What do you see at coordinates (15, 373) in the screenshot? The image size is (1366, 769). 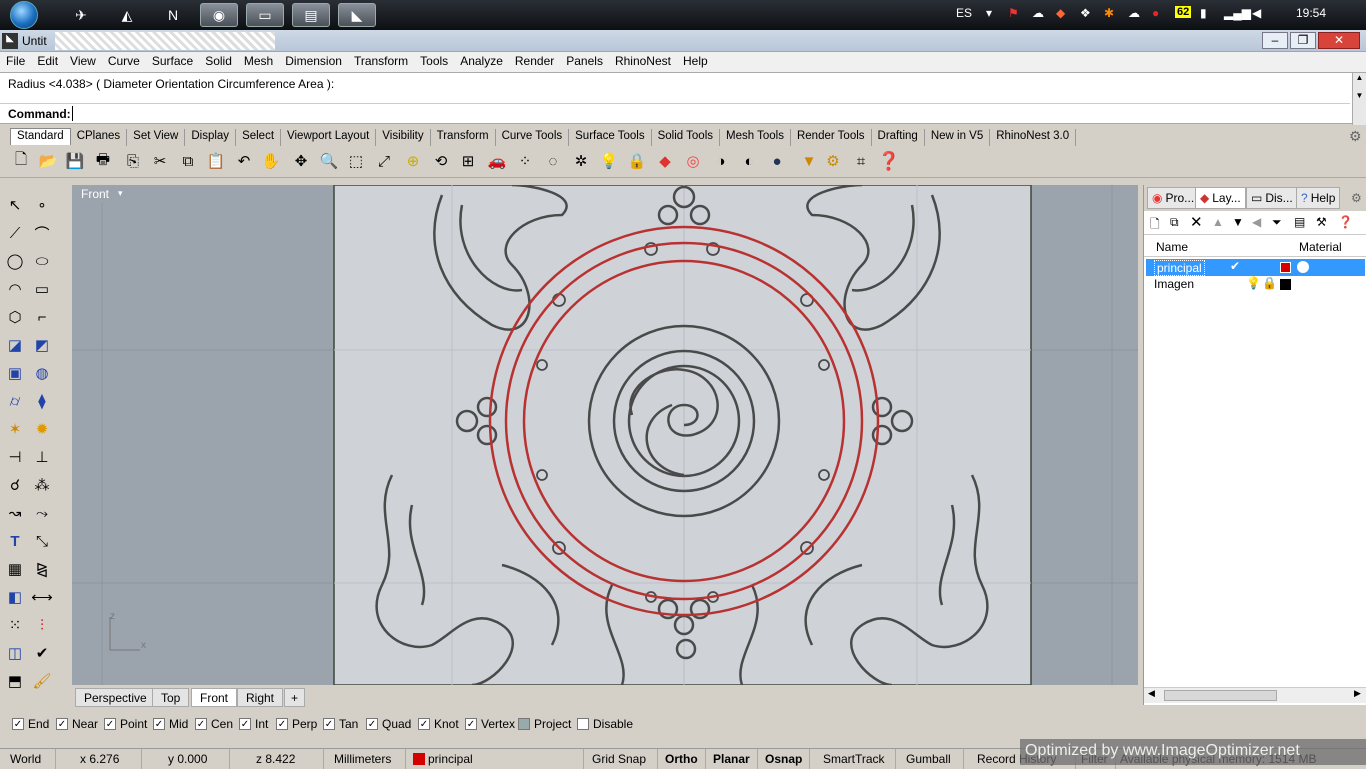 I see `box-icon: ▣` at bounding box center [15, 373].